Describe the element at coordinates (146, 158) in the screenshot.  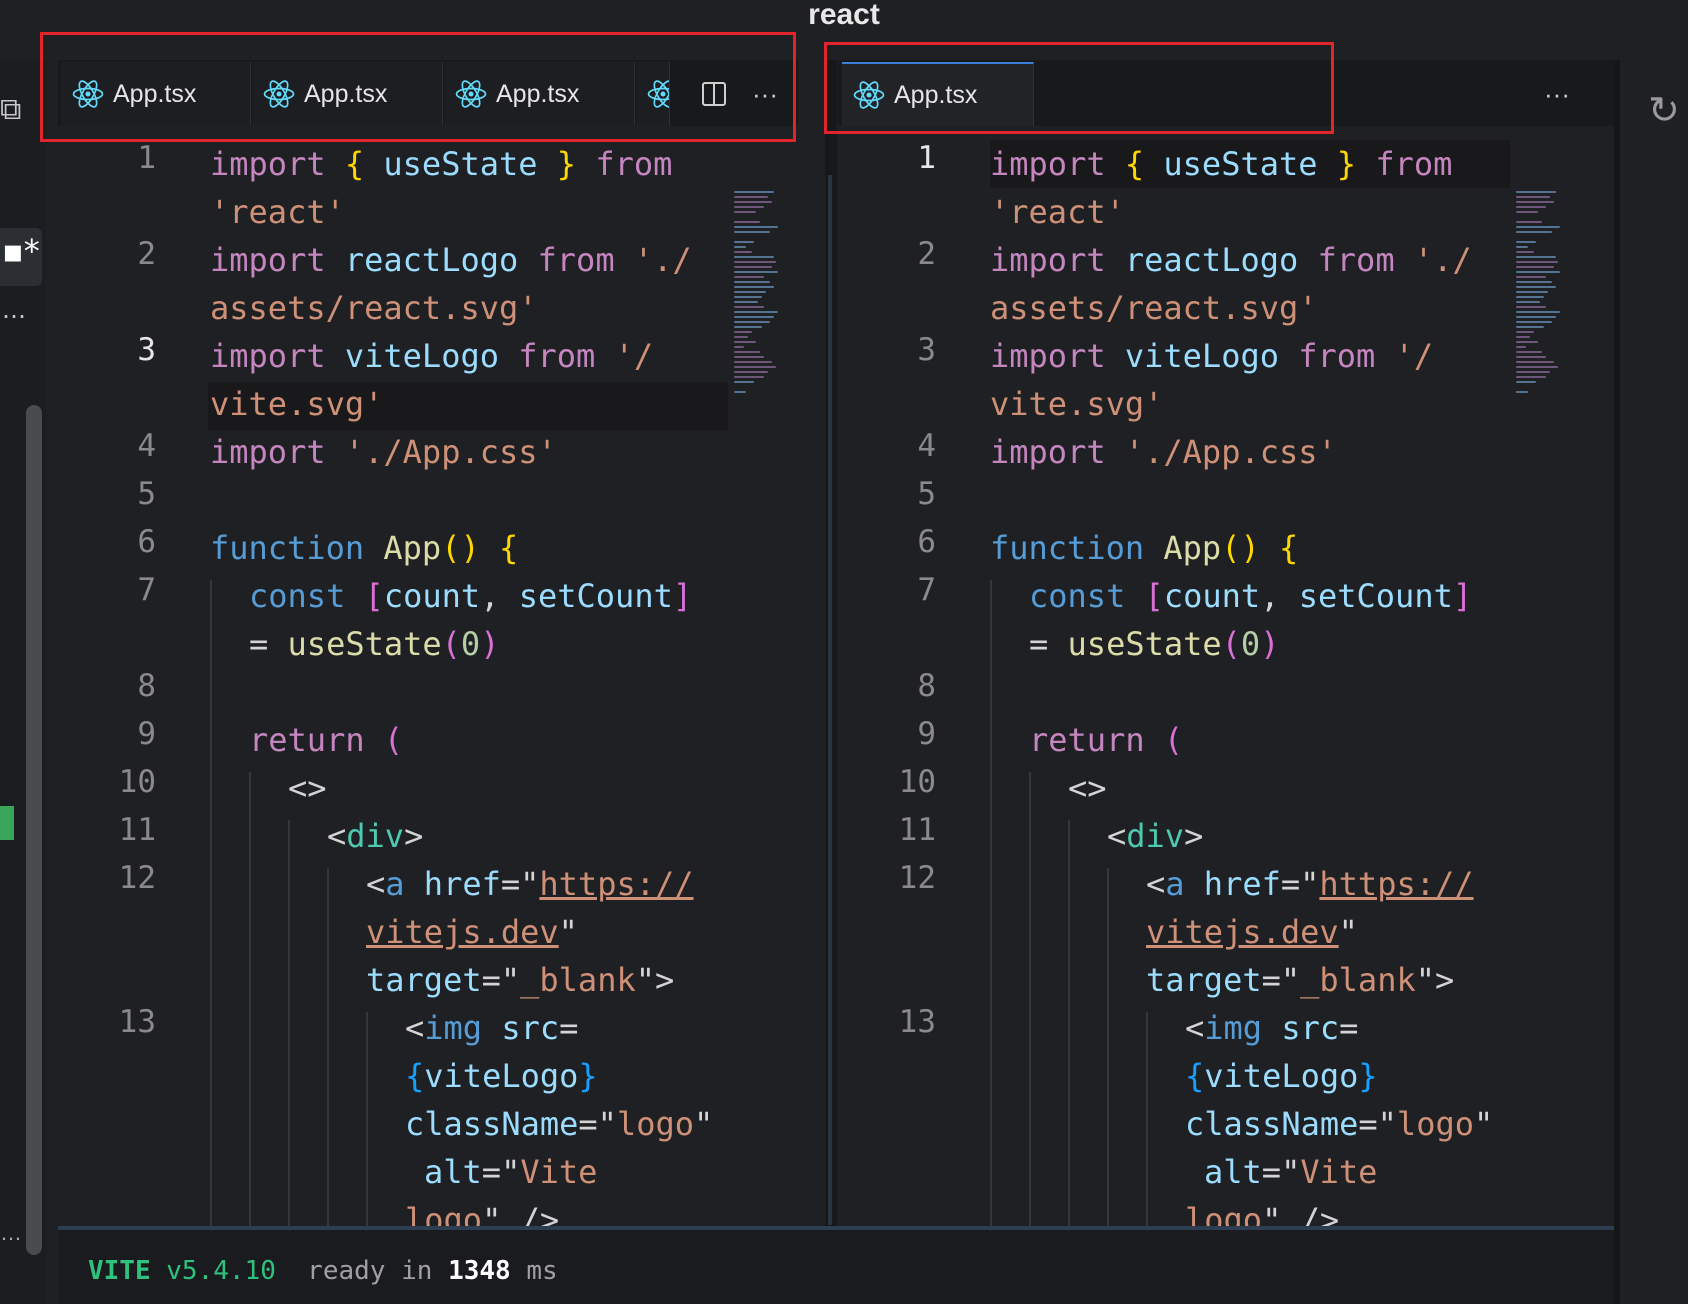
I see `line-number: 1` at that location.